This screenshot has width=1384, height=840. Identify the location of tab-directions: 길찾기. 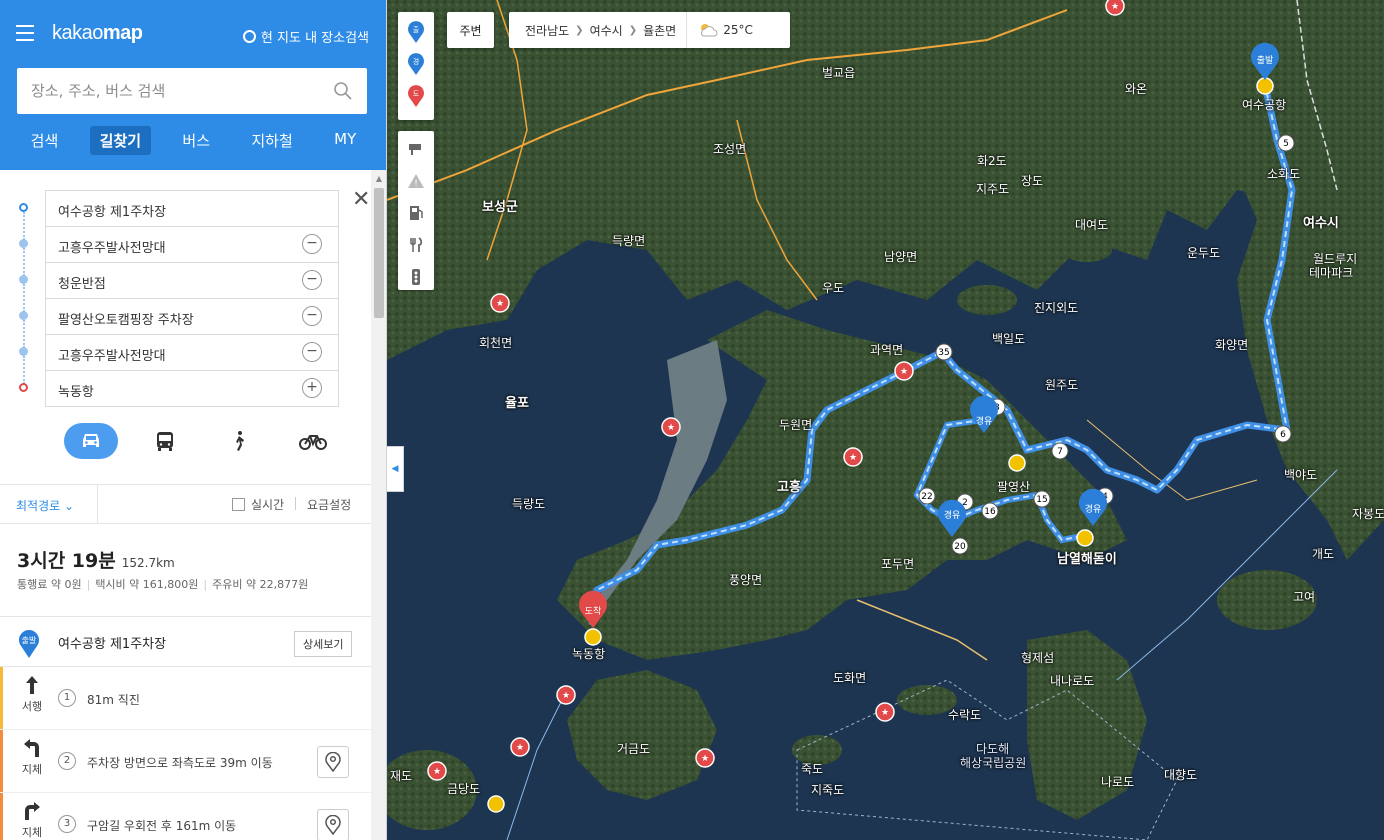
(120, 140).